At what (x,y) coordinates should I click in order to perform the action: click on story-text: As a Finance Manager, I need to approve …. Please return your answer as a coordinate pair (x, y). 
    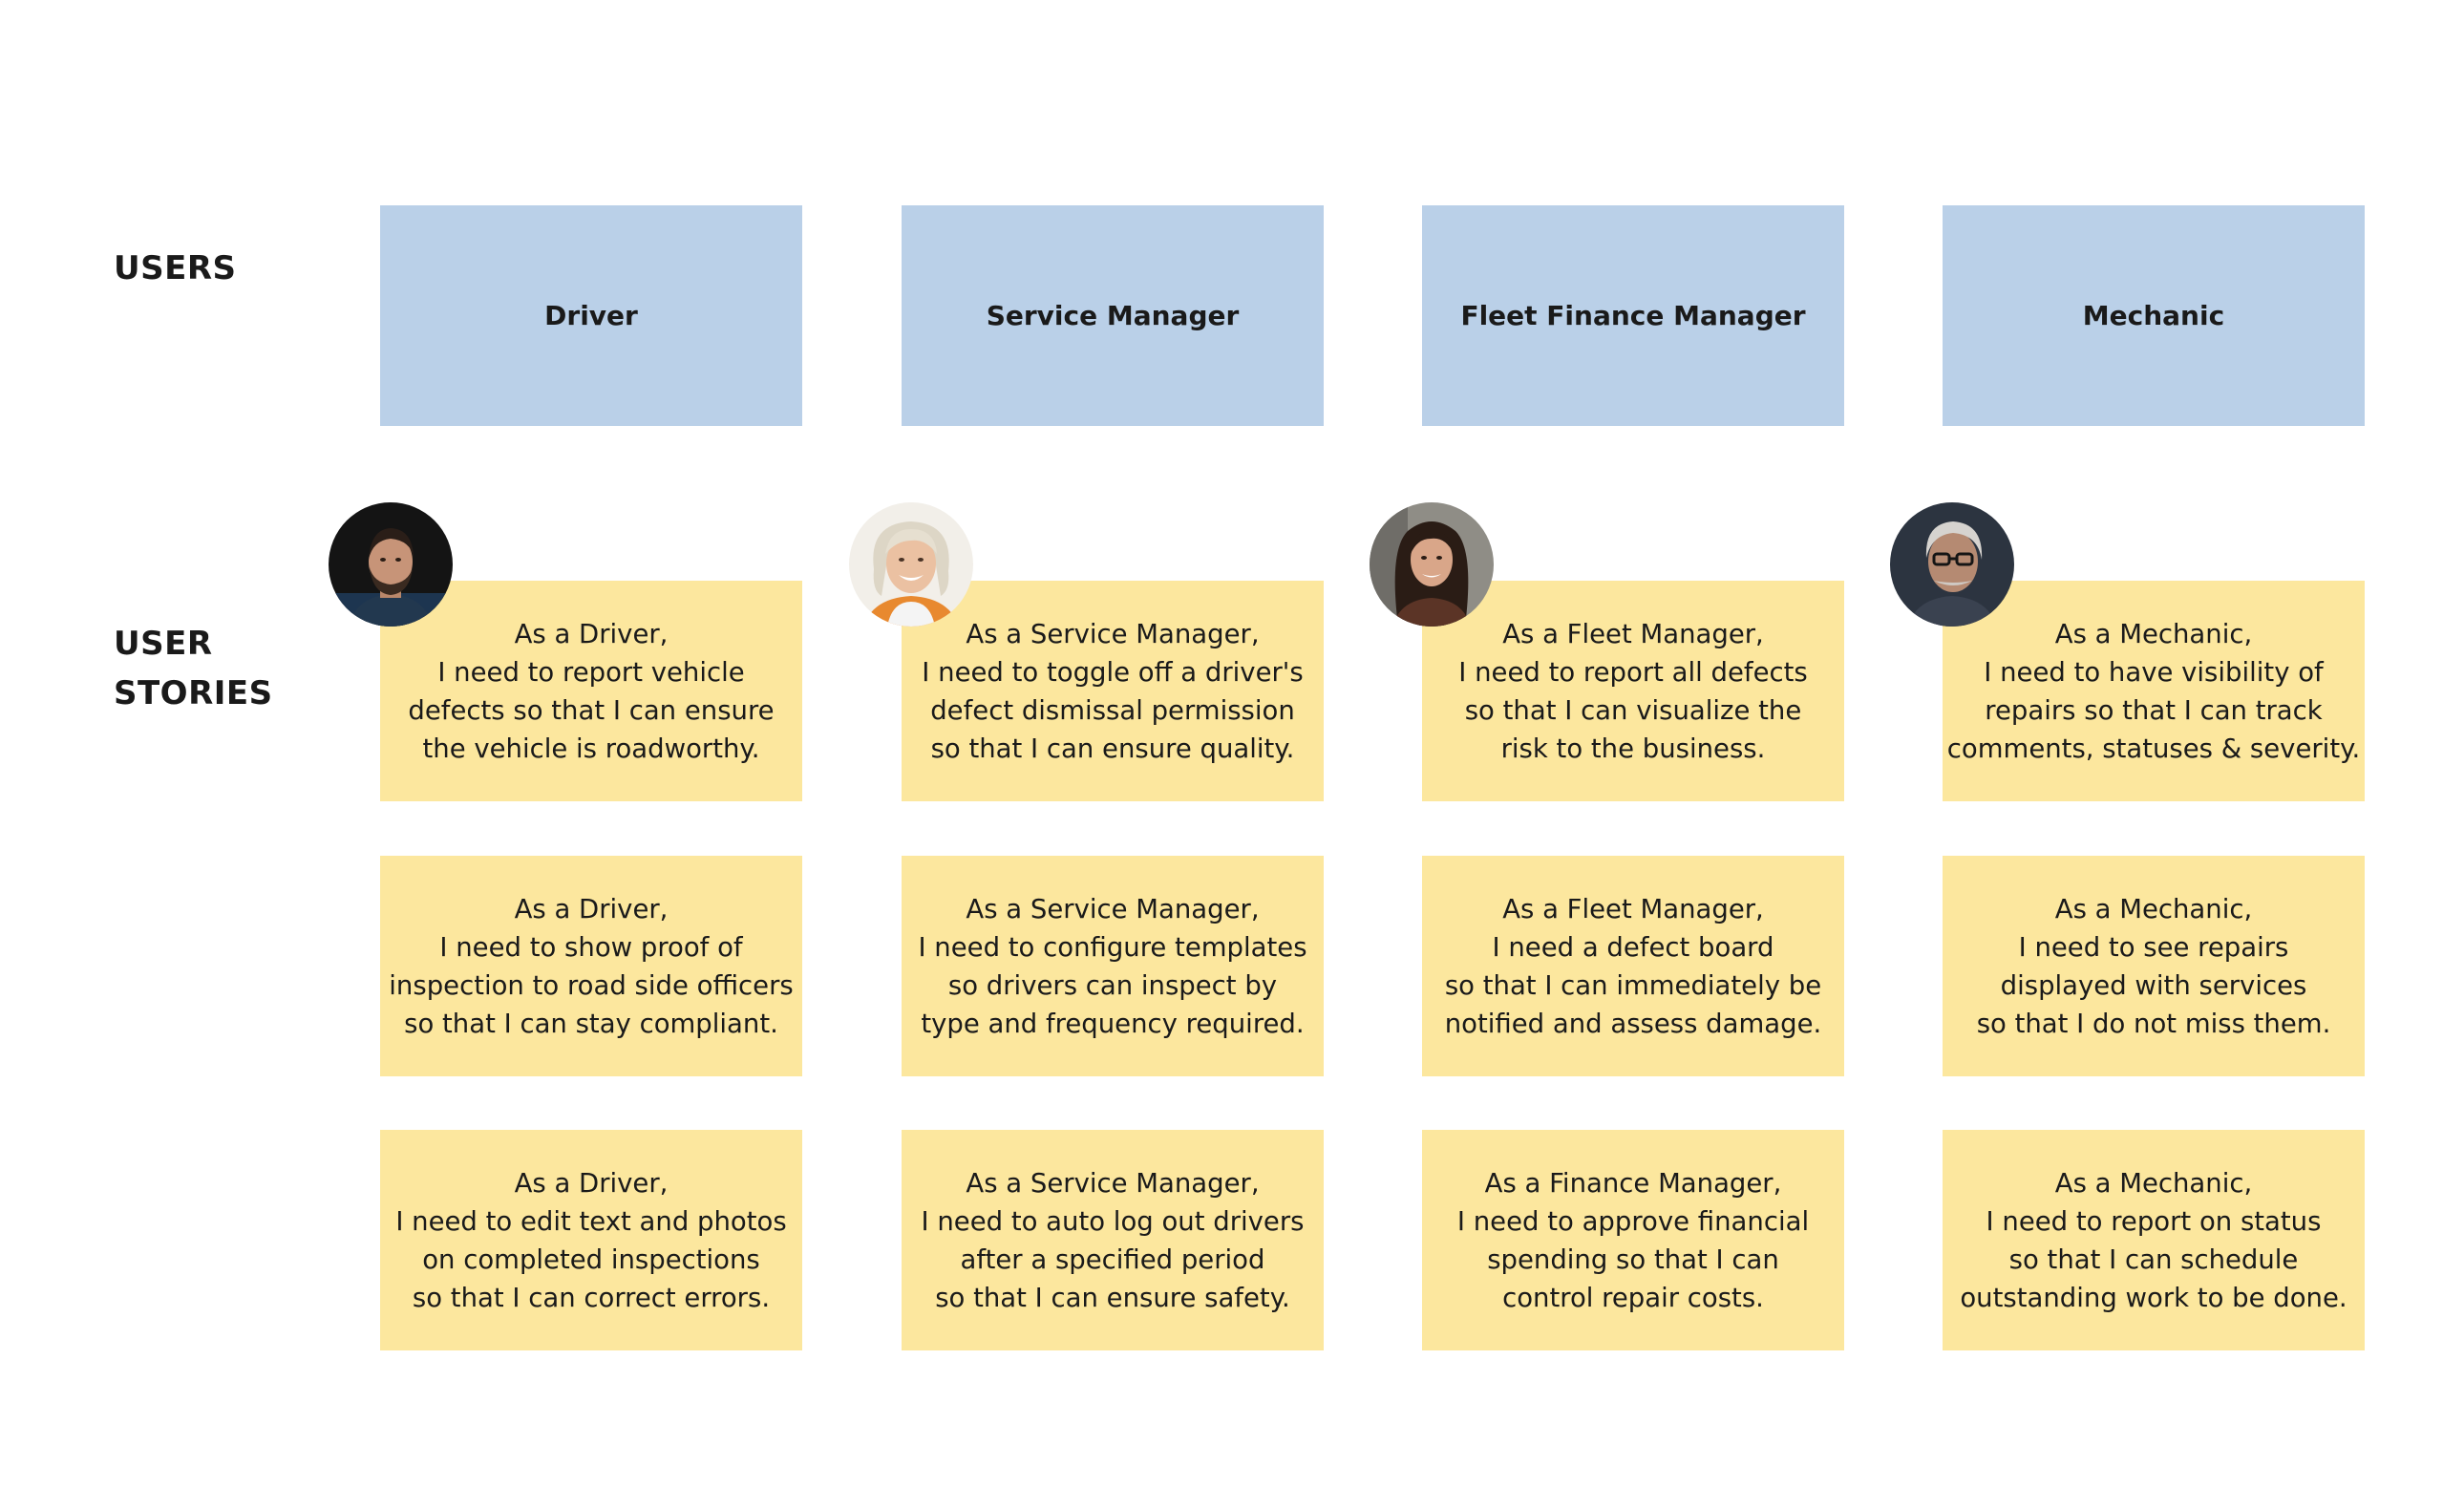
    Looking at the image, I should click on (1633, 1240).